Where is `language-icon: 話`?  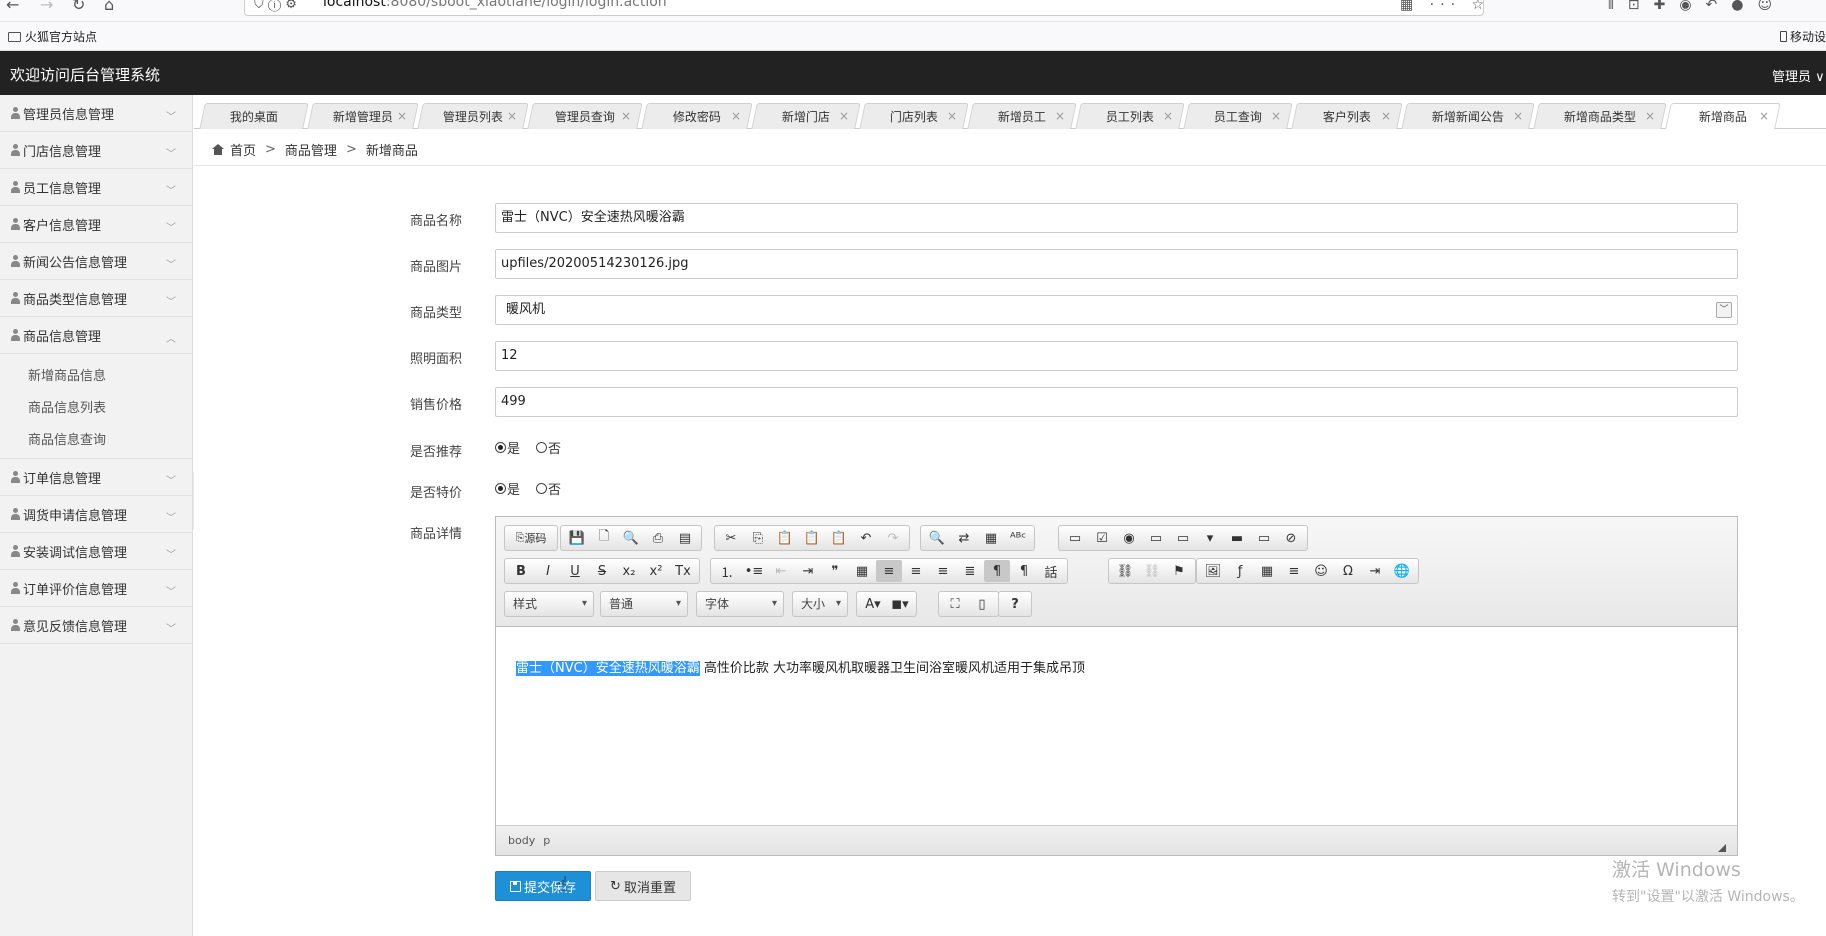 language-icon: 話 is located at coordinates (1051, 571).